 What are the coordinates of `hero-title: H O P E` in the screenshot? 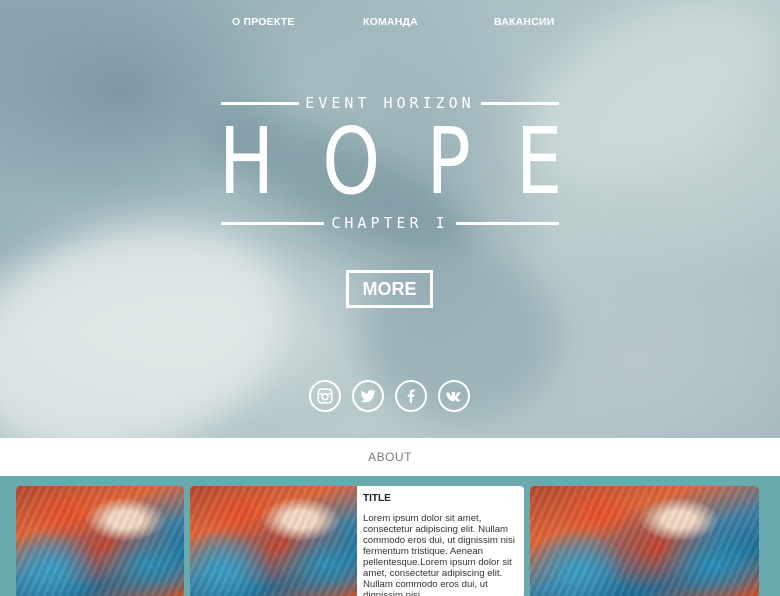 It's located at (390, 162).